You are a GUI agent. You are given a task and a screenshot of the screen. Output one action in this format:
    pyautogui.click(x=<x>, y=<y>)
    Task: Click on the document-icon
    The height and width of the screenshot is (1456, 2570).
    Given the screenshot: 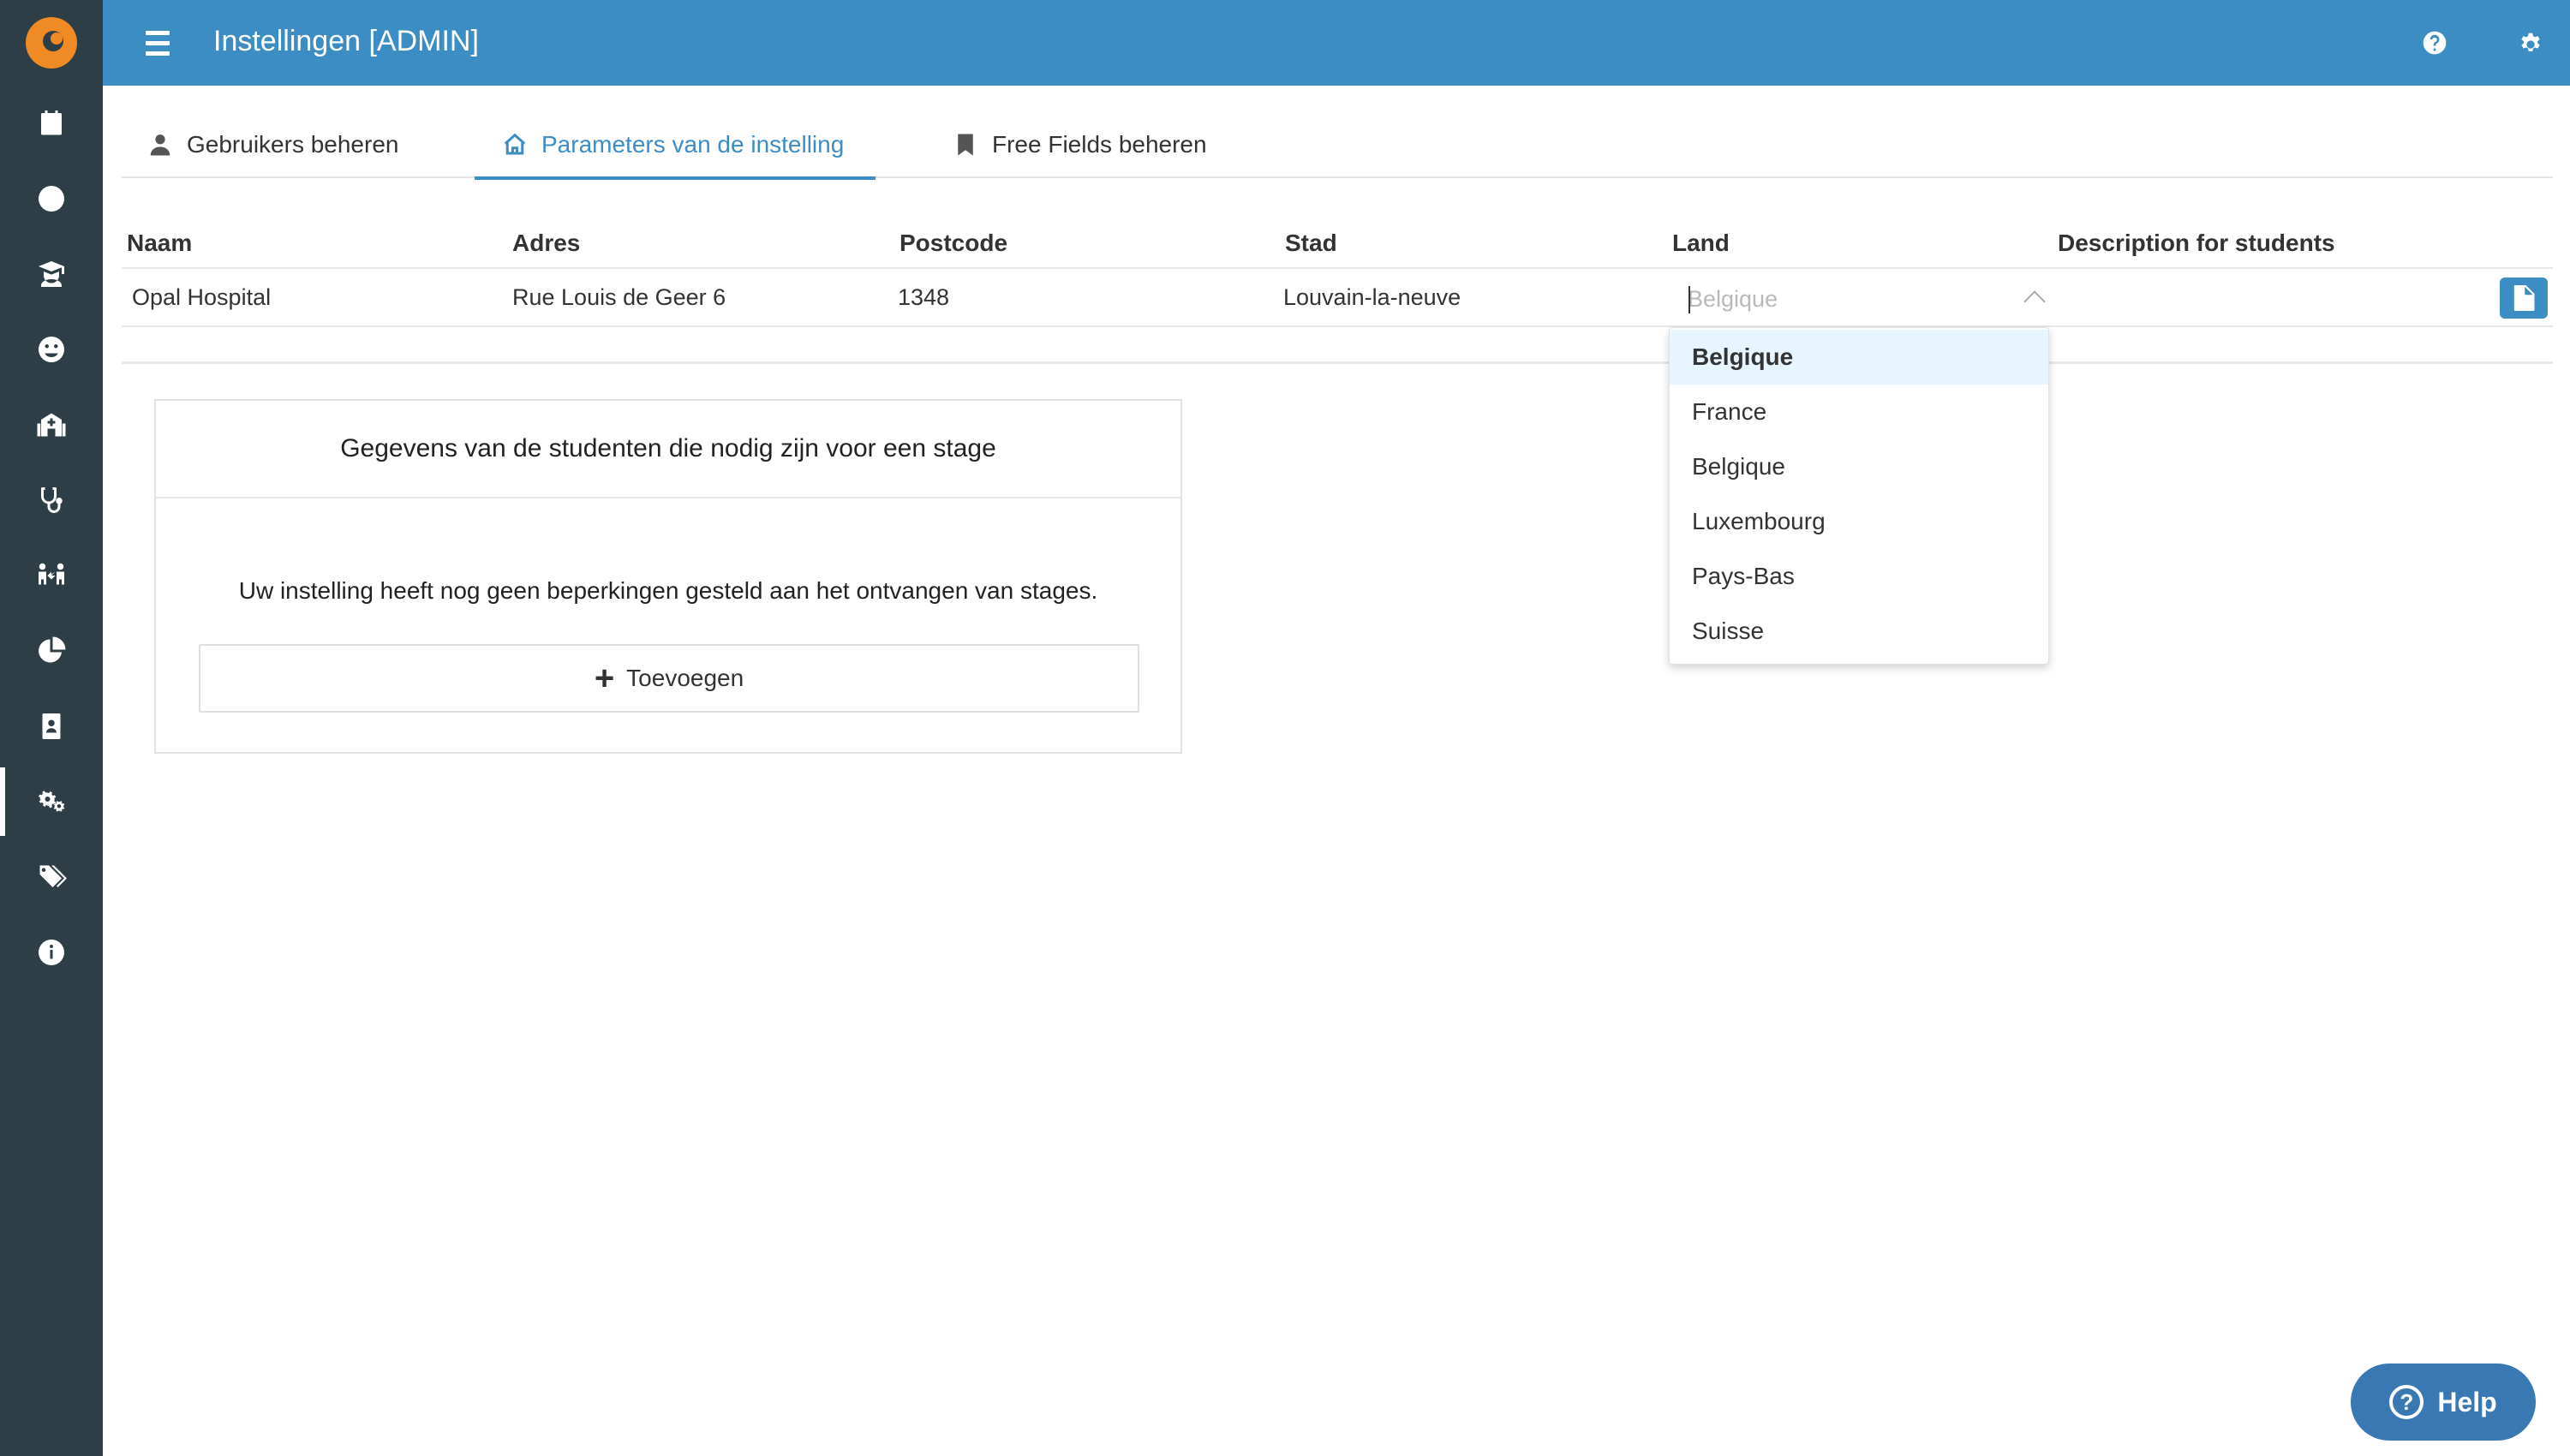 What is the action you would take?
    pyautogui.click(x=2524, y=298)
    